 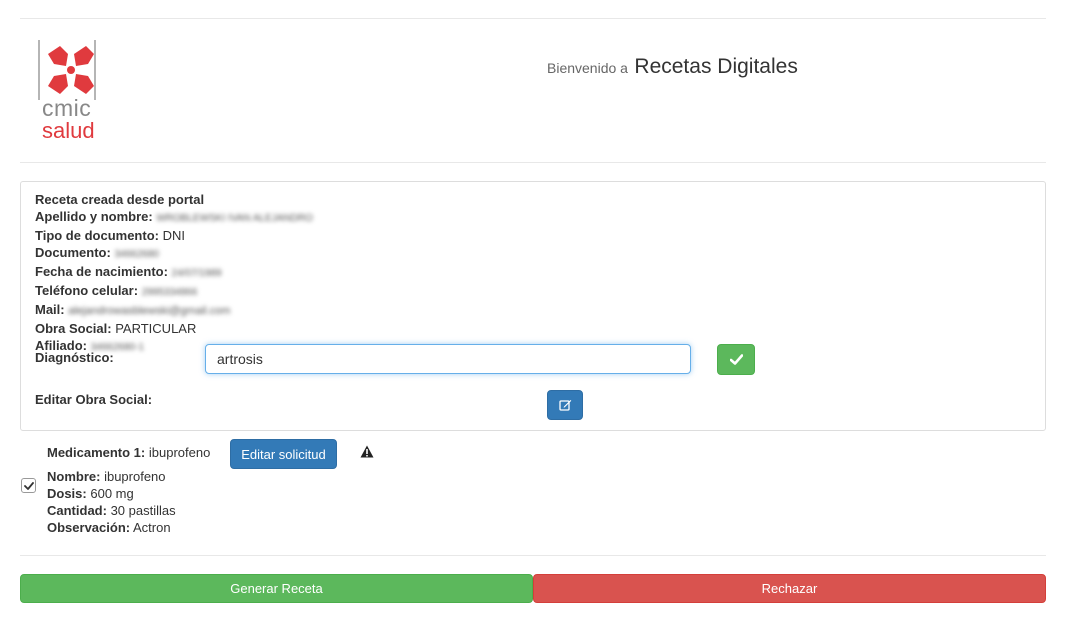 What do you see at coordinates (156, 328) in the screenshot?
I see `field-value: PARTICULAR` at bounding box center [156, 328].